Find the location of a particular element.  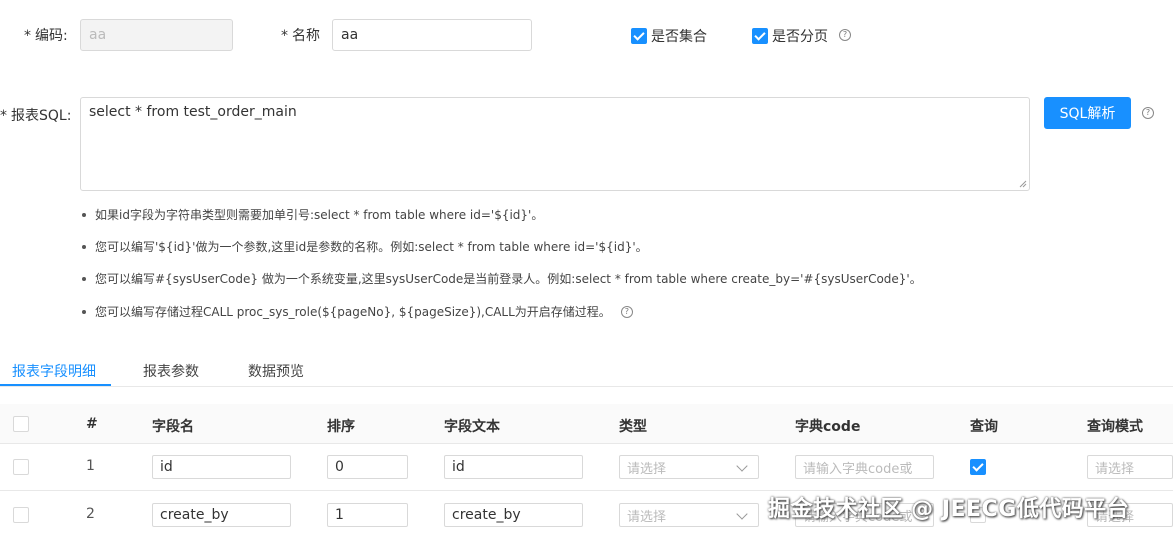

name-input: aa is located at coordinates (432, 35).